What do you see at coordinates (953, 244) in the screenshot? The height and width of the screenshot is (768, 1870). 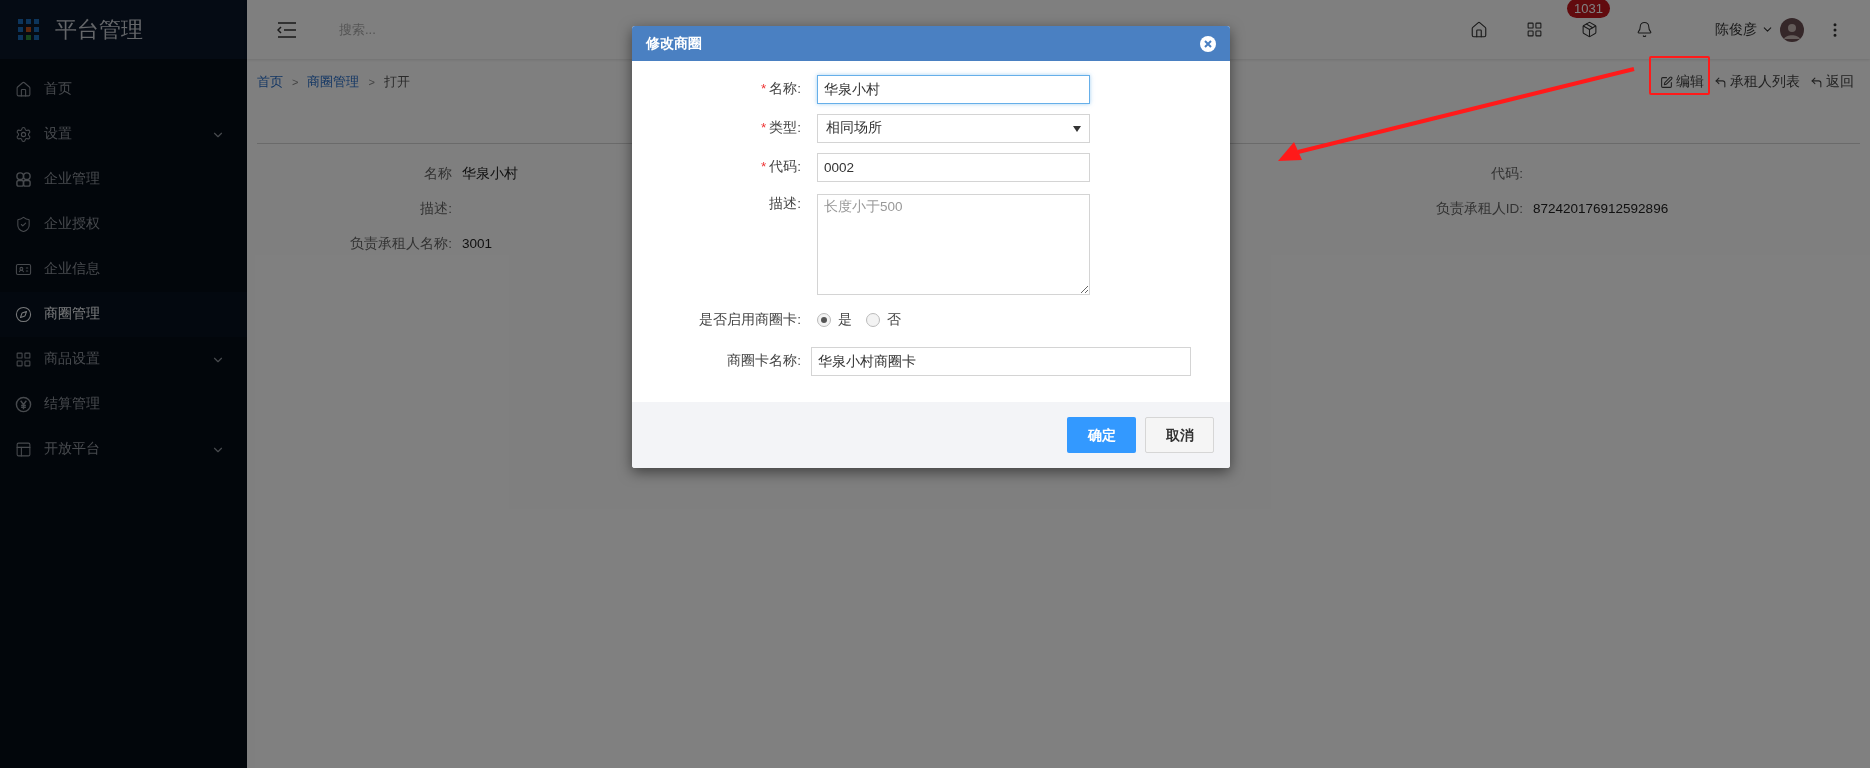 I see `description-field: 长度小于500` at bounding box center [953, 244].